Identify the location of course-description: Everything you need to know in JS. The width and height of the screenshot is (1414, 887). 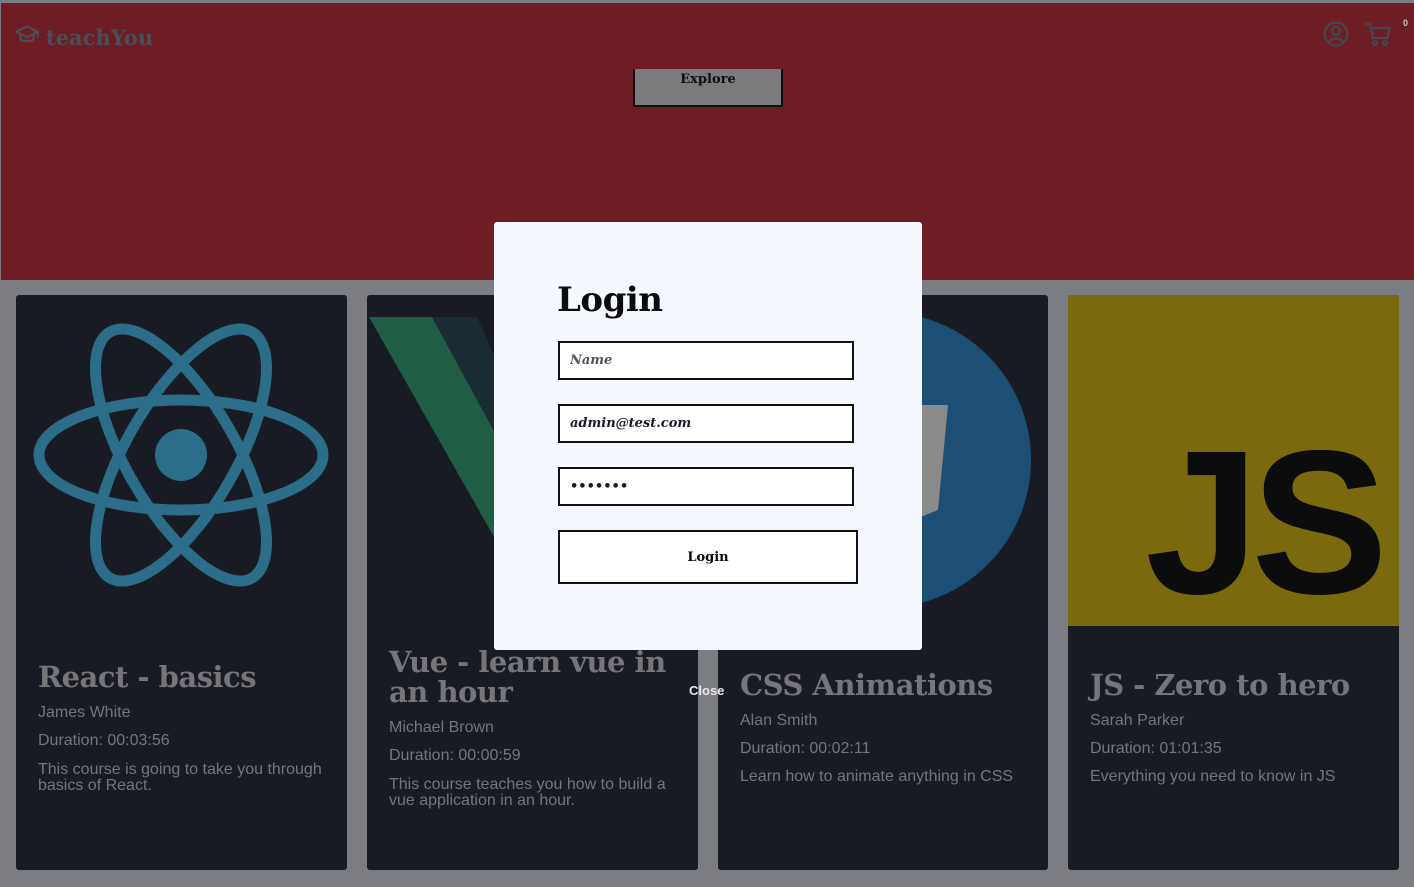
(1213, 776).